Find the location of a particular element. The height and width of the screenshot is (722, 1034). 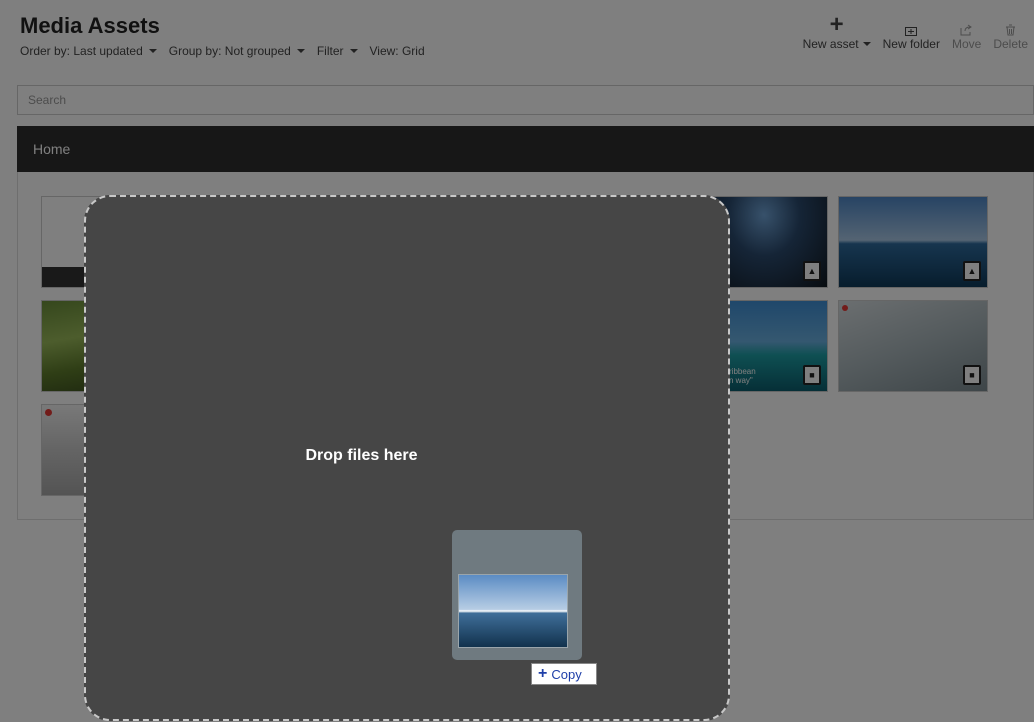

drop-zone-label: Drop files here is located at coordinates (361, 455).